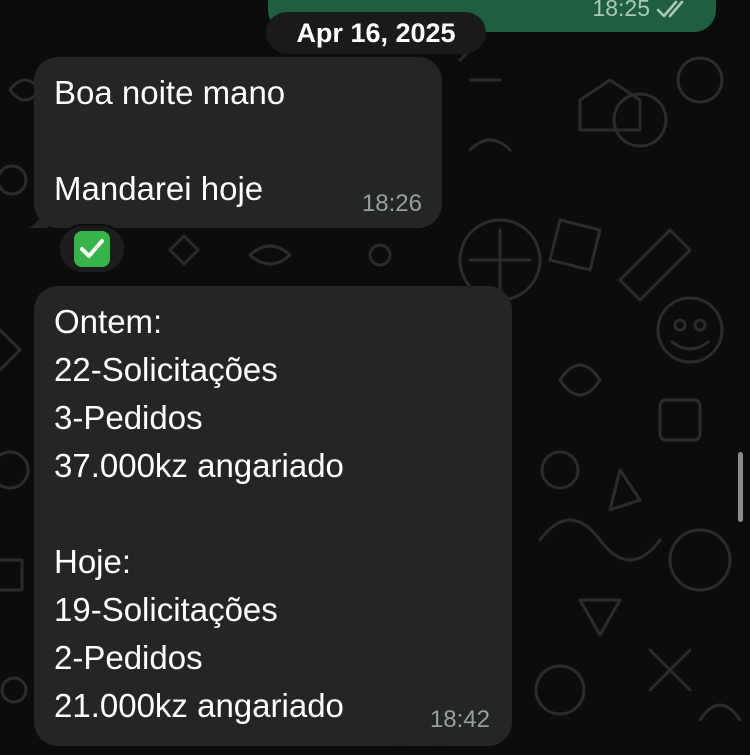 This screenshot has width=750, height=755. I want to click on check-mark-emoji-icon, so click(92, 249).